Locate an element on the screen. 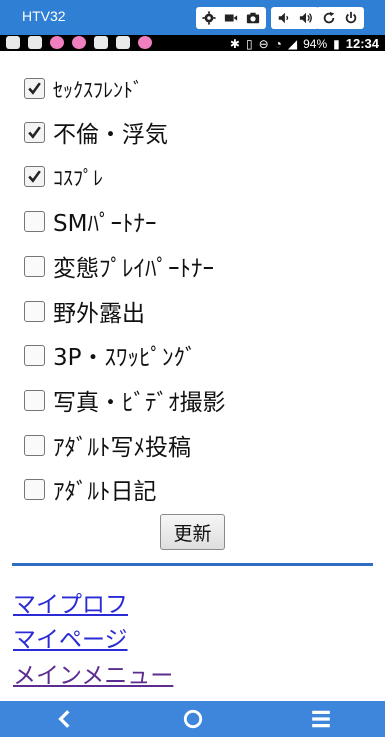 This screenshot has width=385, height=737. shield-icon is located at coordinates (35, 42).